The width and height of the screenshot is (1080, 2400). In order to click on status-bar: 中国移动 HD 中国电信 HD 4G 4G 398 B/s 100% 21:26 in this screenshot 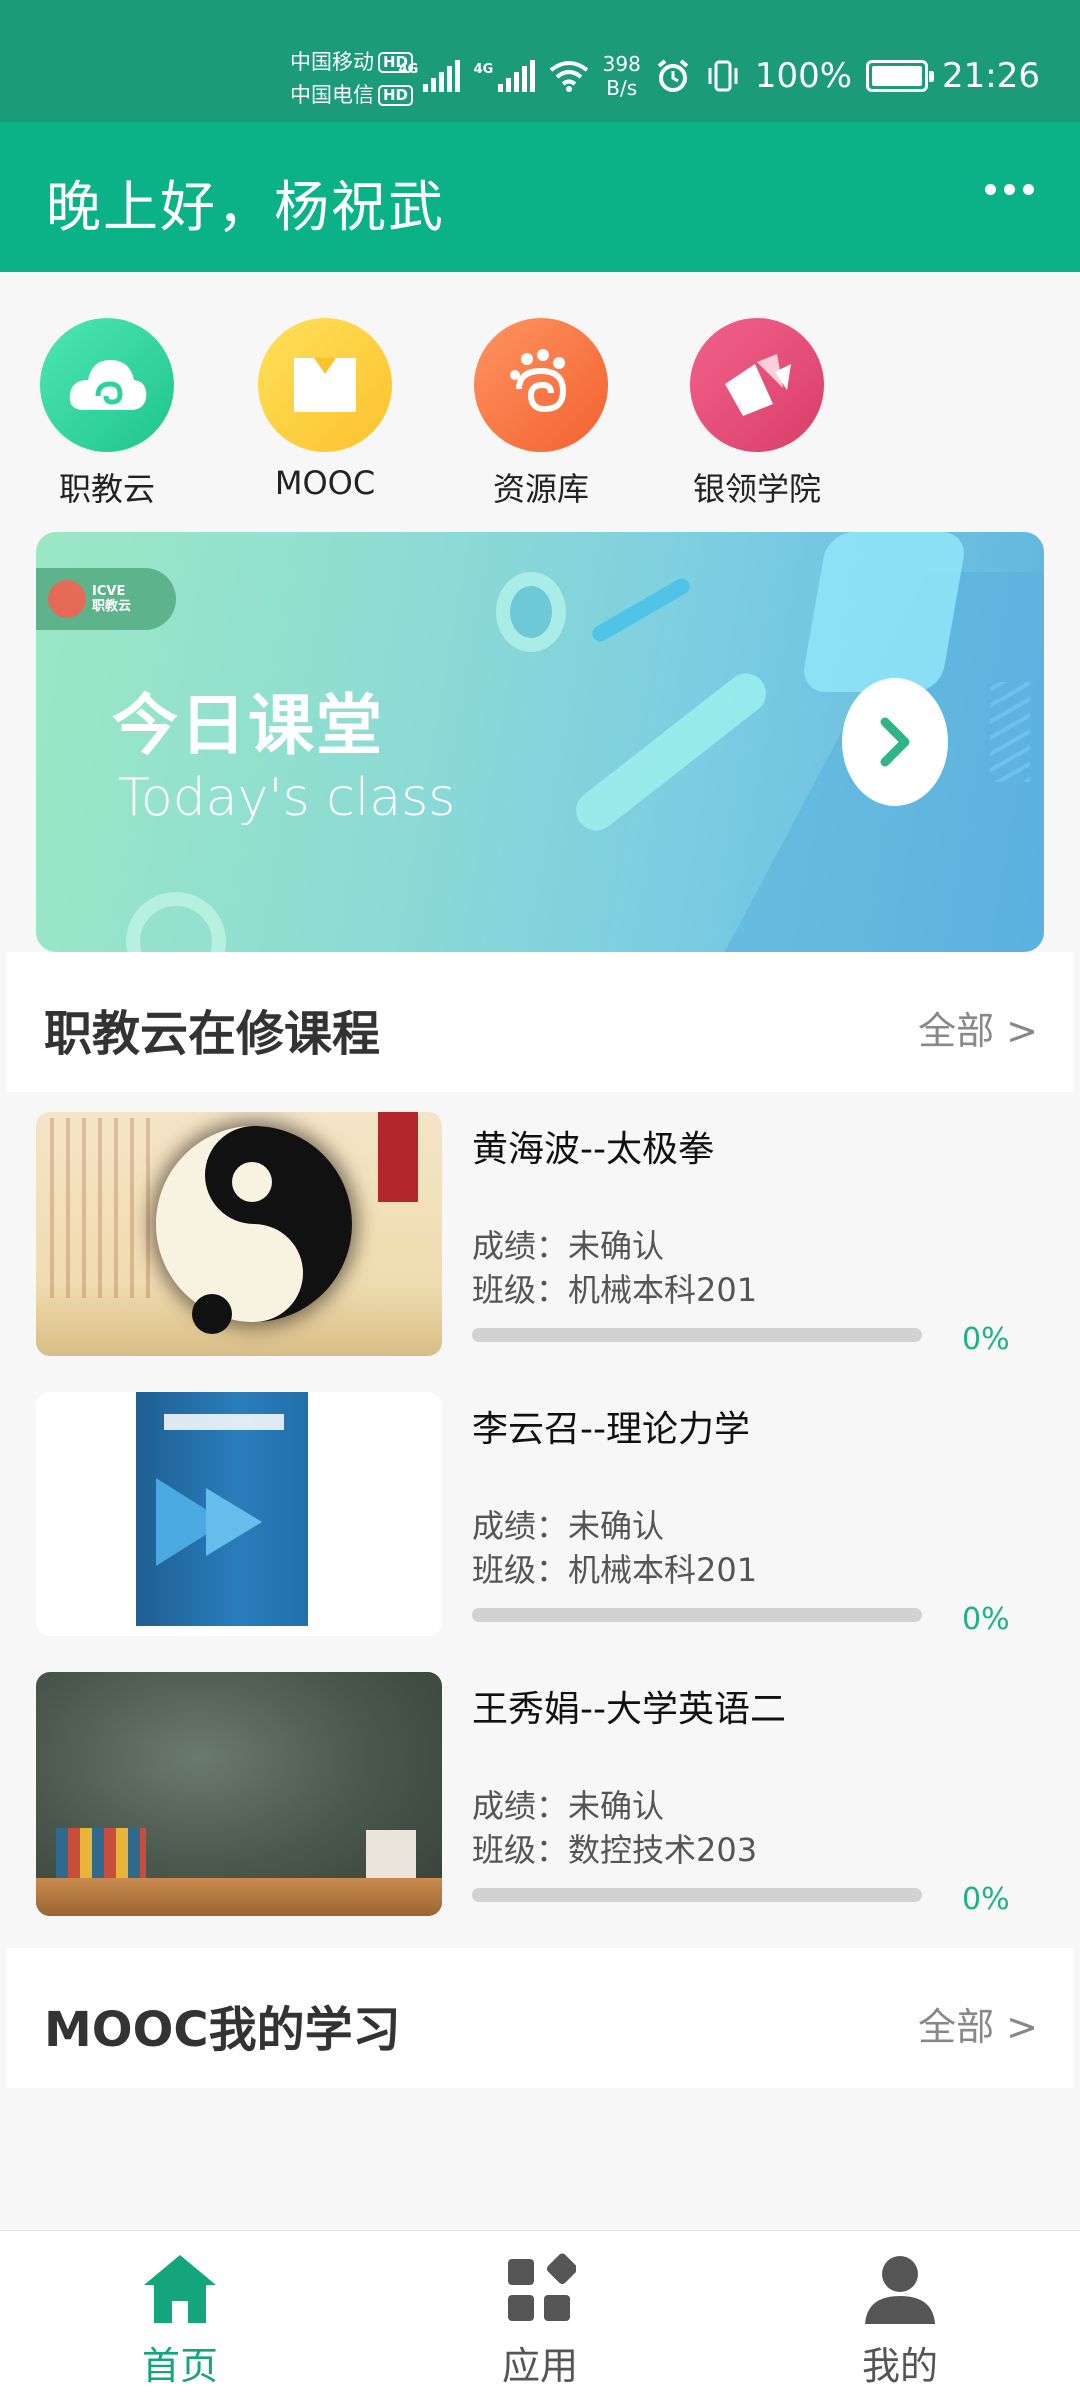, I will do `click(540, 61)`.